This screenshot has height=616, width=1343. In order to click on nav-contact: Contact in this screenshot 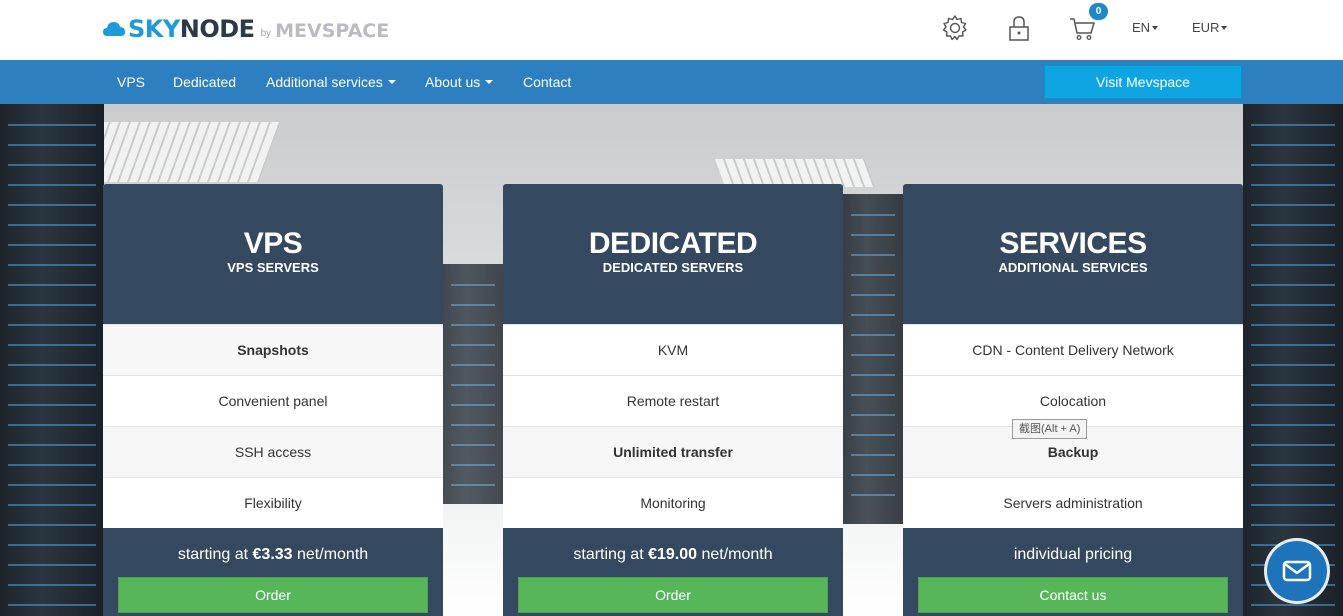, I will do `click(547, 82)`.